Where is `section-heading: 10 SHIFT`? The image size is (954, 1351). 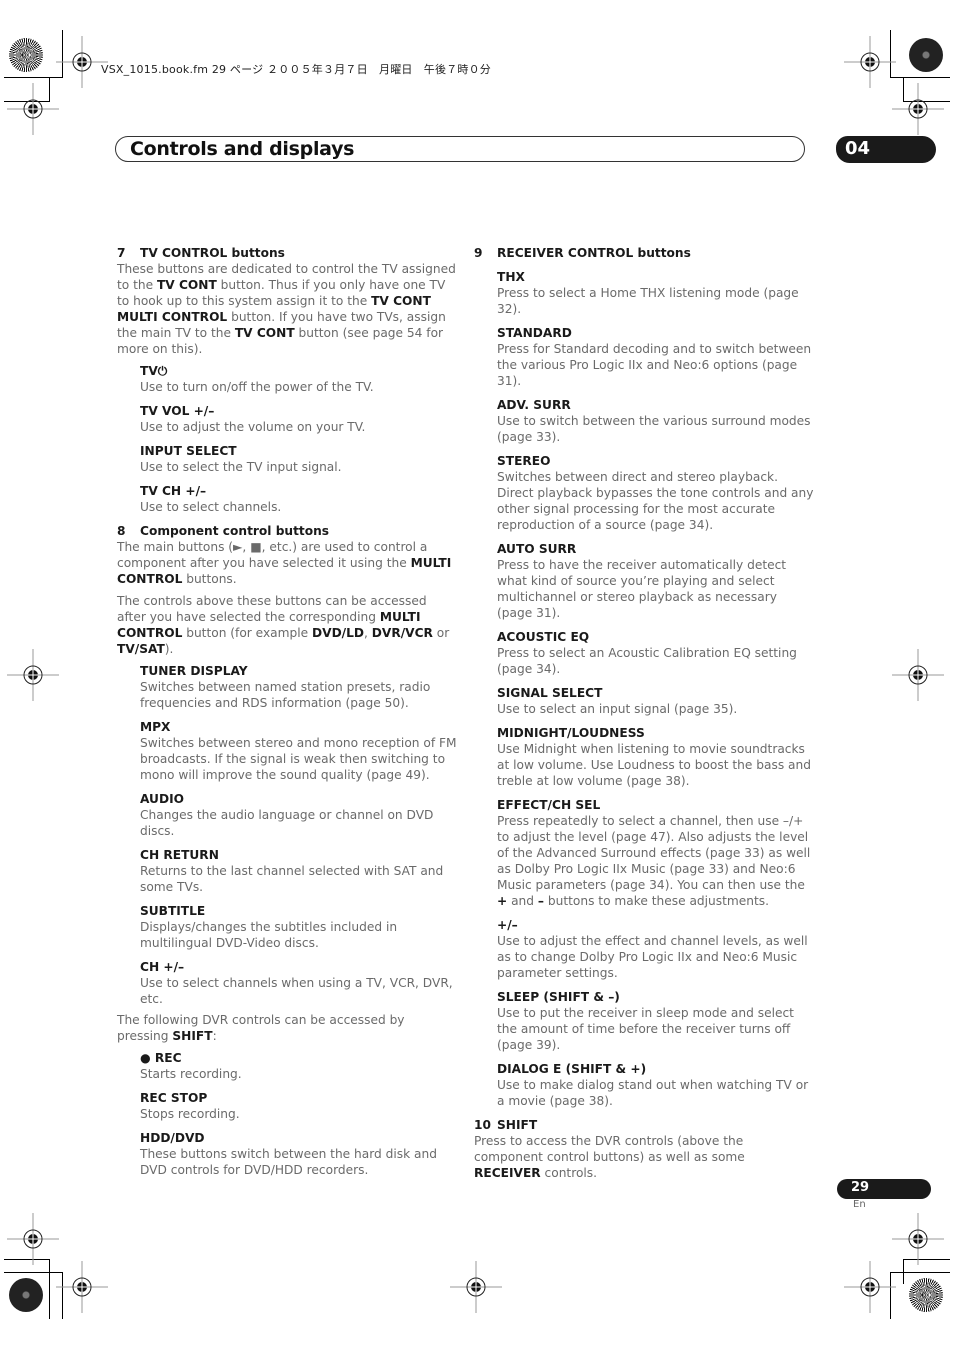
section-heading: 10 SHIFT is located at coordinates (644, 1125).